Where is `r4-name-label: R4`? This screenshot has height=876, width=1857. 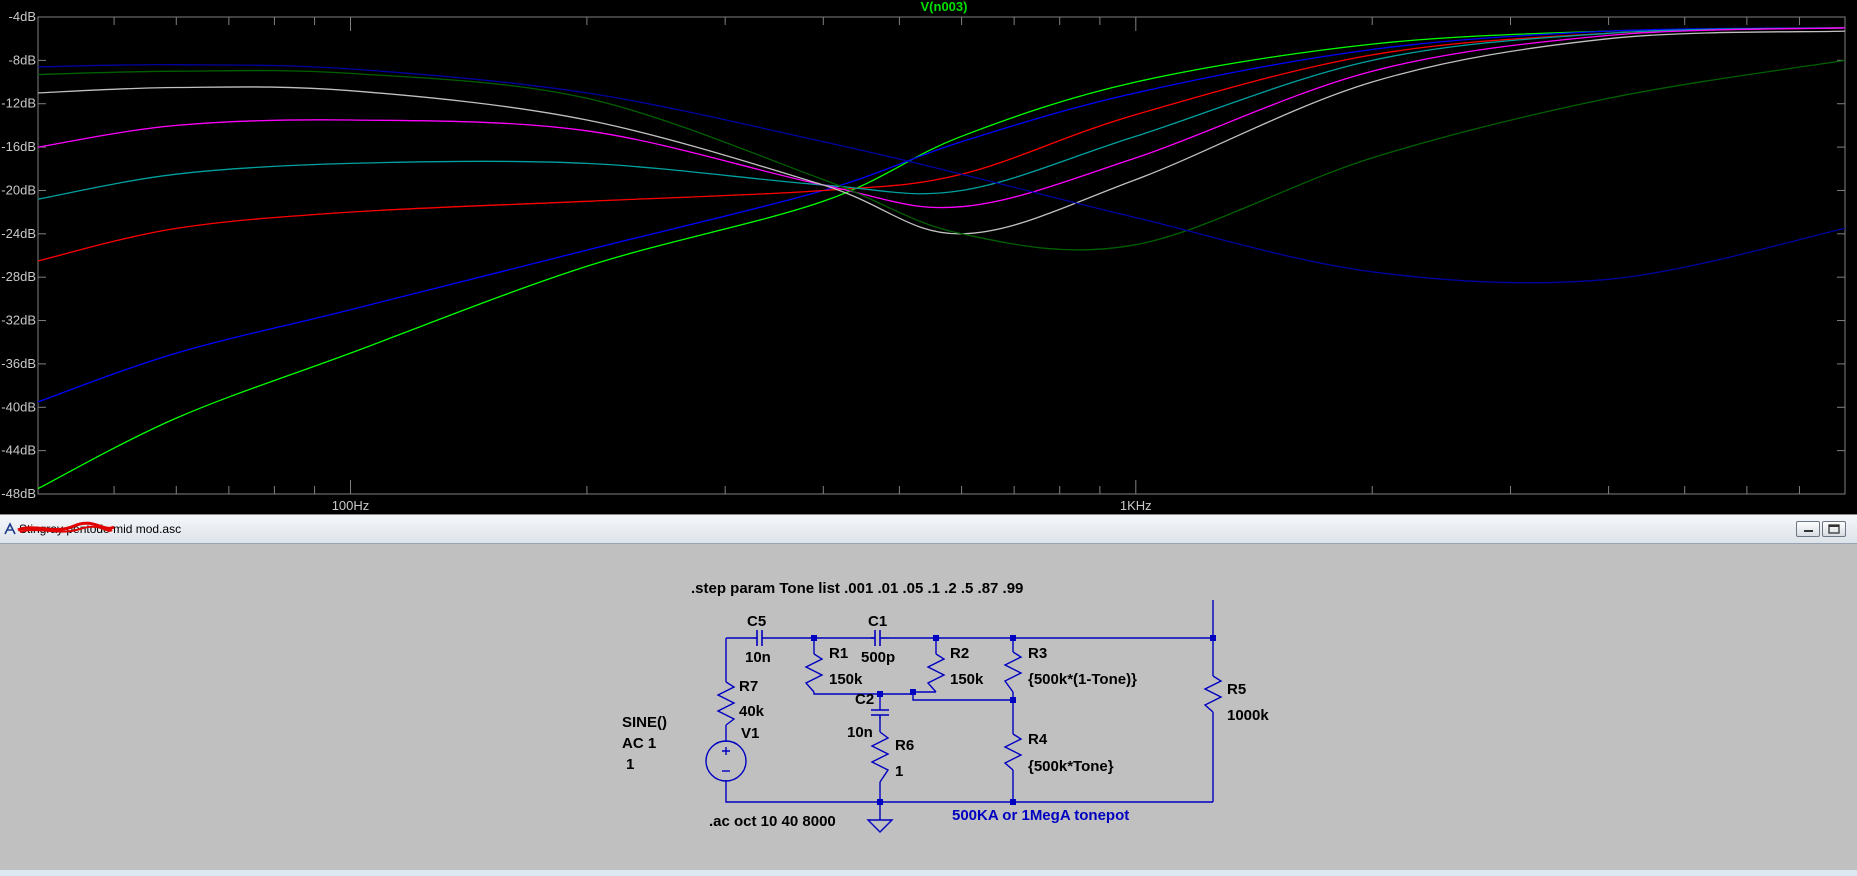 r4-name-label: R4 is located at coordinates (1038, 739).